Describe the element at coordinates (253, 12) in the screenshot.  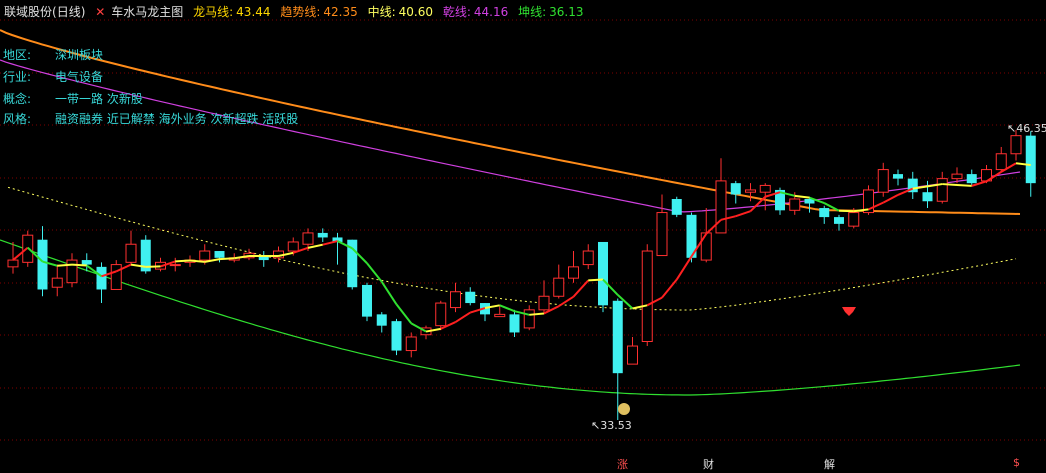
I see `indicator-value: 43.44` at that location.